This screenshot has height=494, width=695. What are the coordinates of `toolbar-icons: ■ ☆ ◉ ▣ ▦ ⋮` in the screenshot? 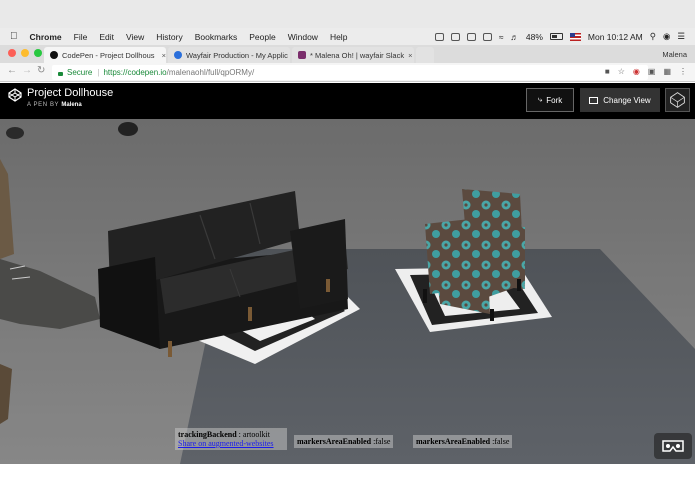 It's located at (646, 71).